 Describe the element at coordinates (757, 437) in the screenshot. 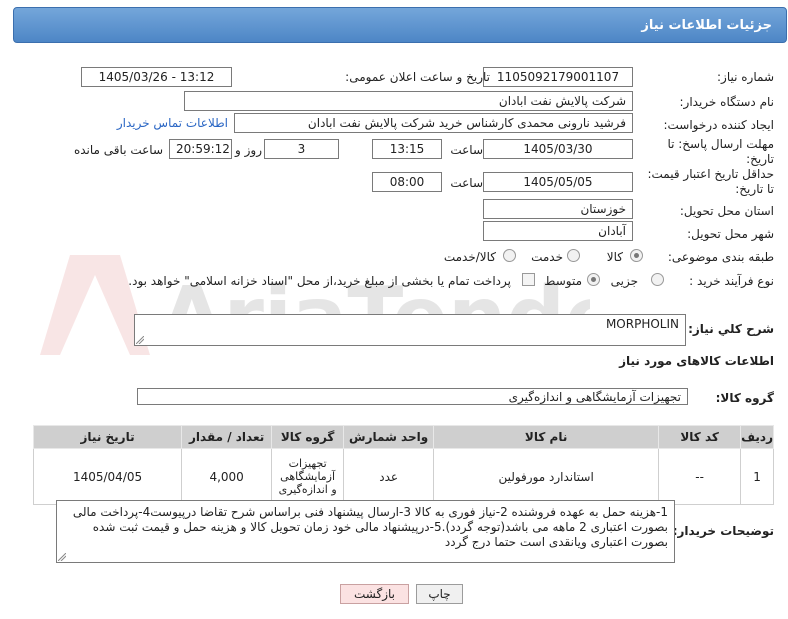

I see `th-row: ردیف` at that location.